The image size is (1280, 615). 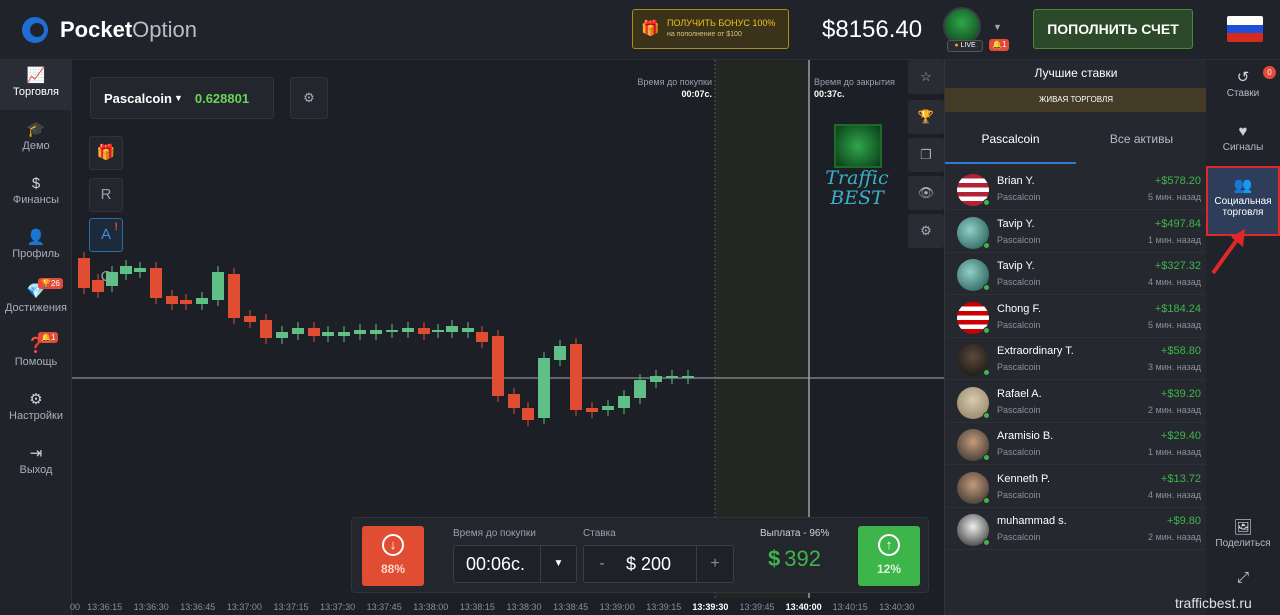 What do you see at coordinates (36, 301) in the screenshot?
I see `nav-achievements: 💎 🏆26 Достижения` at bounding box center [36, 301].